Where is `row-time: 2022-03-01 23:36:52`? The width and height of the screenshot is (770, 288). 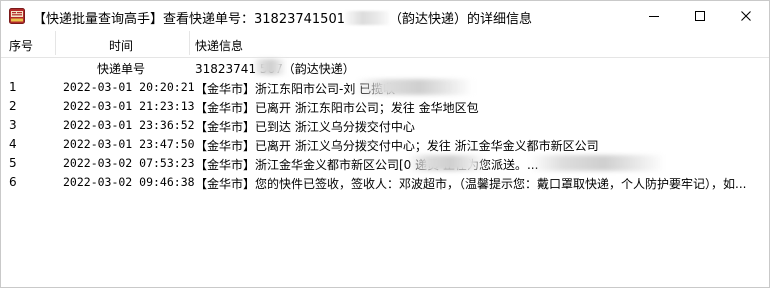
row-time: 2022-03-01 23:36:52 is located at coordinates (129, 125).